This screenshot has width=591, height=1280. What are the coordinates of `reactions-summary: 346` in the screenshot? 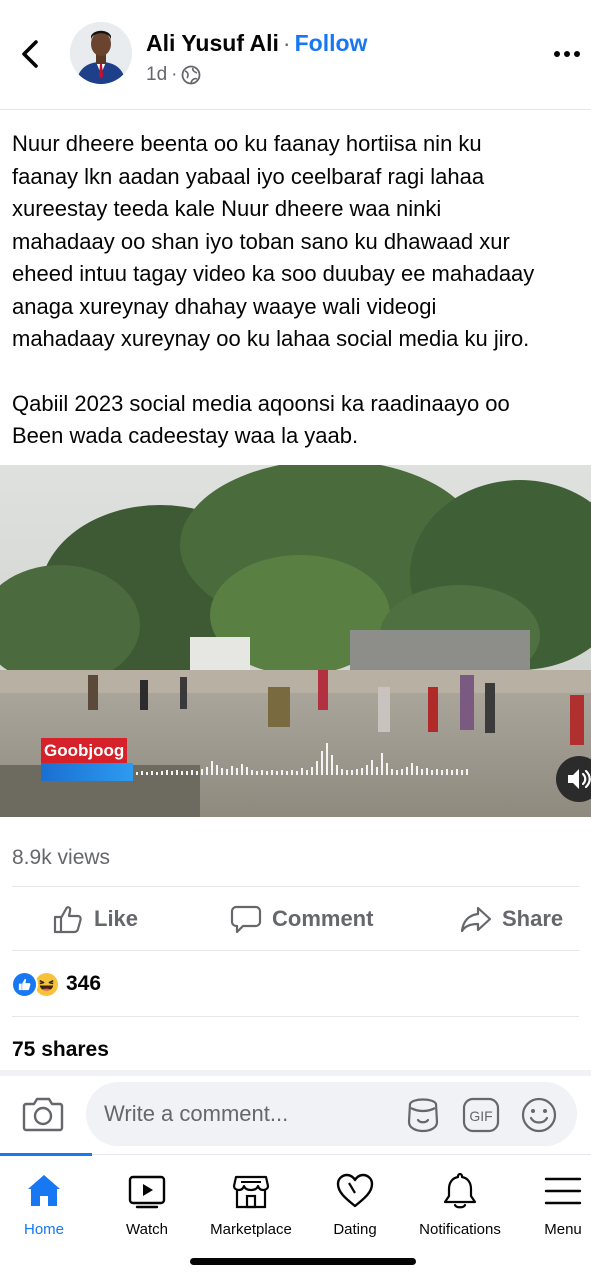 It's located at (56, 984).